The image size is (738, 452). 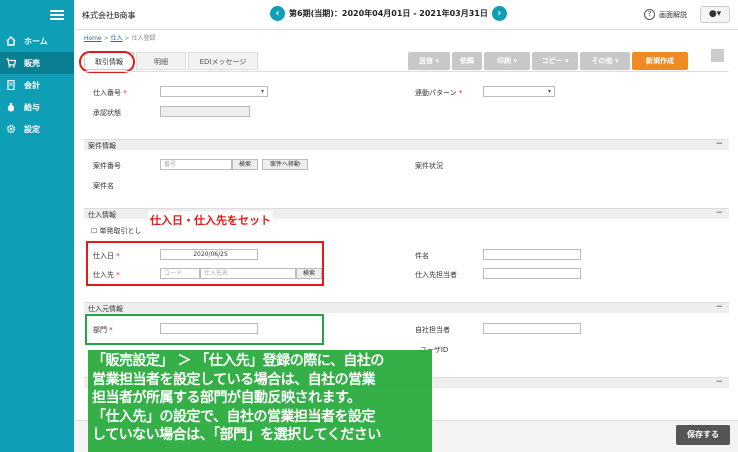 I want to click on highlight-oval, so click(x=107, y=62).